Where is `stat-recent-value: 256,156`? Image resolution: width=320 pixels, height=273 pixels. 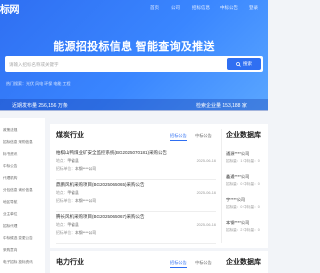
stat-recent-value: 256,156 is located at coordinates (47, 106).